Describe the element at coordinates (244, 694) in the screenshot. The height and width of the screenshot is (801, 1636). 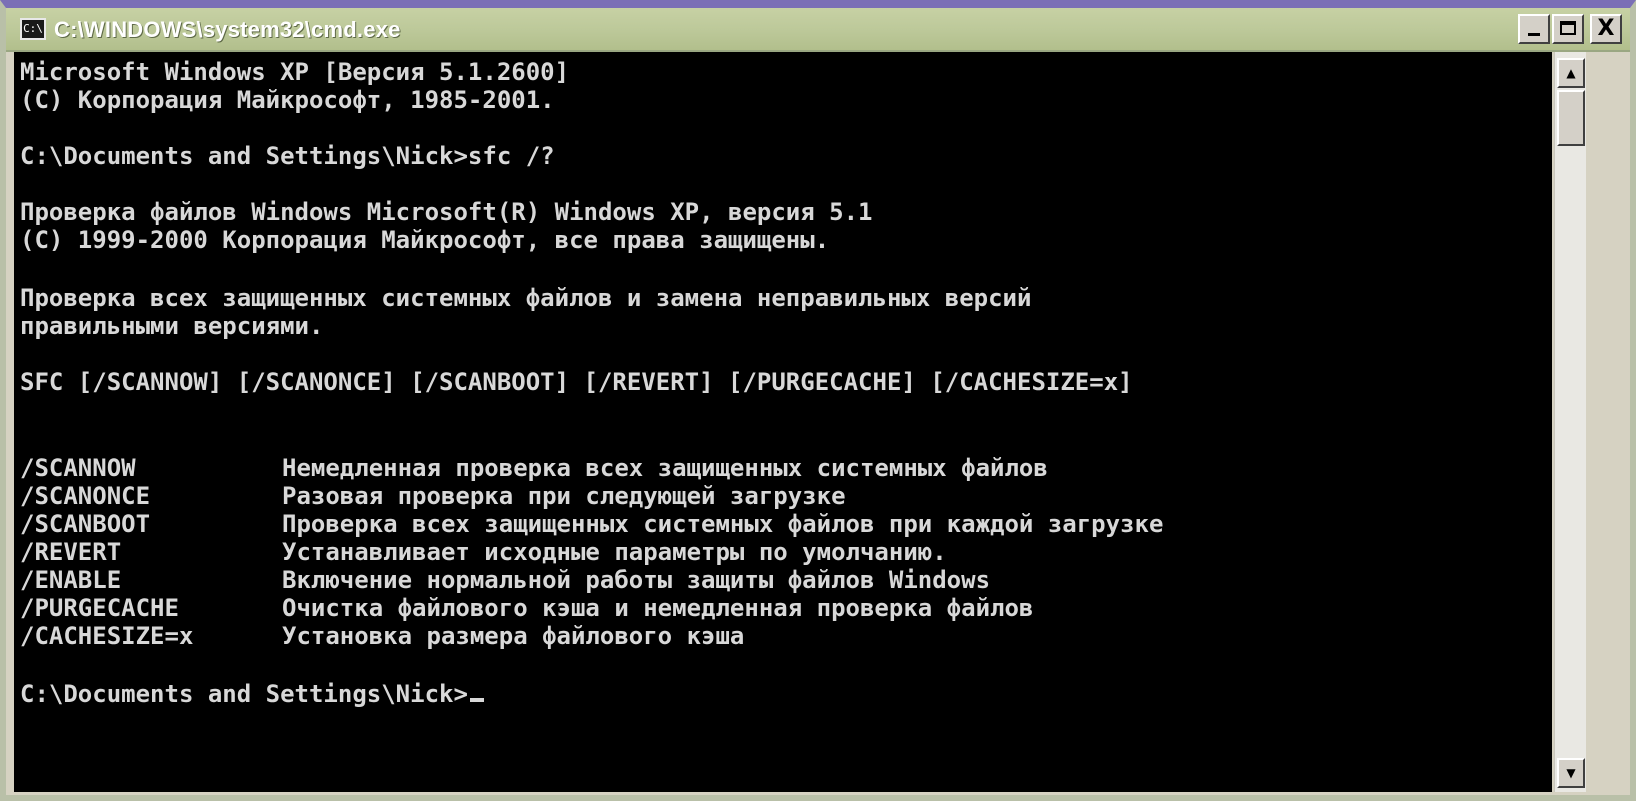
I see `prompt-text: C:\Documents and Settings\Nick>` at that location.